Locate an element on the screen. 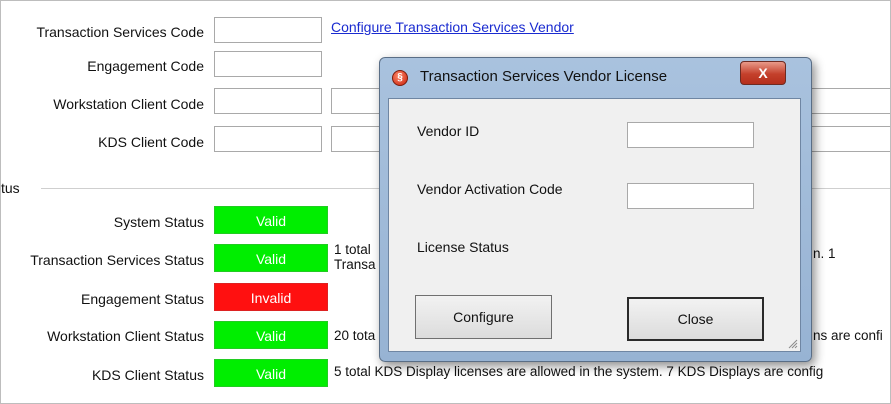  engagement-code-input is located at coordinates (268, 64).